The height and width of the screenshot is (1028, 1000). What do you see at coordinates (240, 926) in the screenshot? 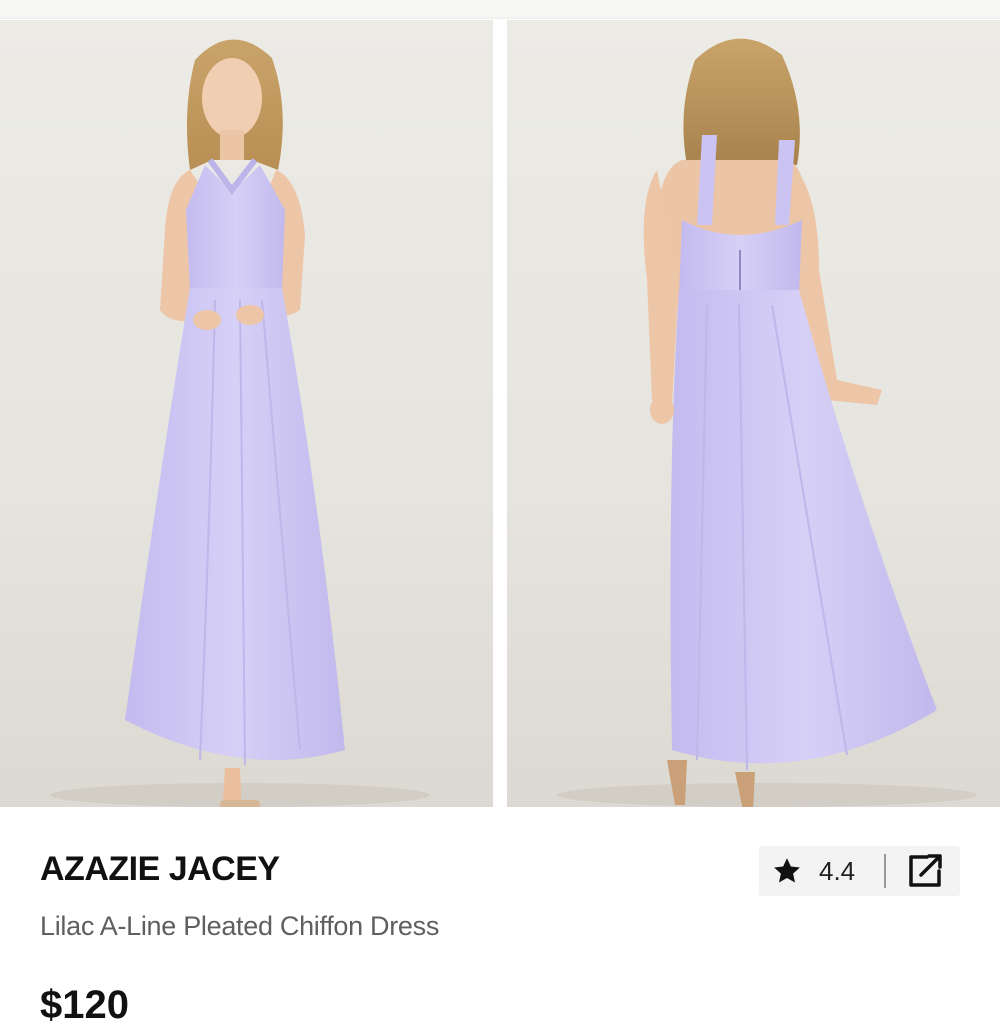
I see `product-name: Lilac A-Line Pleated Chiffon Dress` at bounding box center [240, 926].